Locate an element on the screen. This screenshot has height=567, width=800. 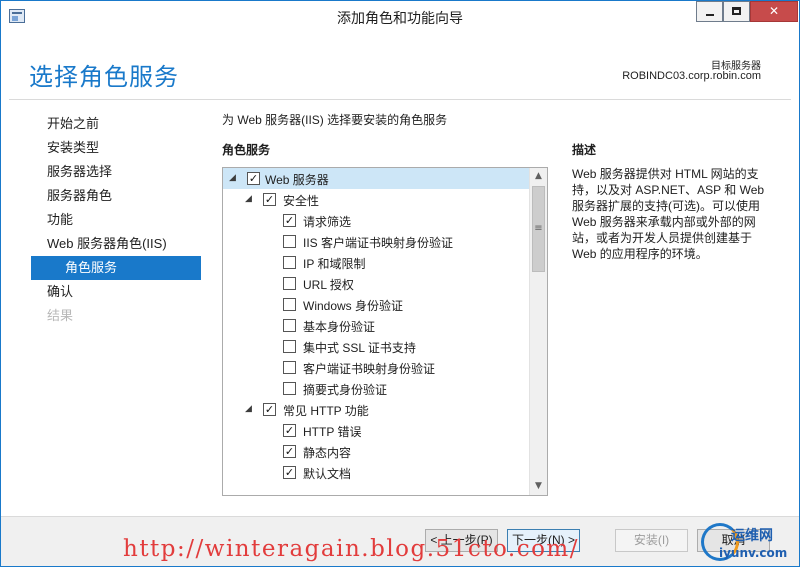
nav-item-confirmation: 确认 is located at coordinates (116, 292).